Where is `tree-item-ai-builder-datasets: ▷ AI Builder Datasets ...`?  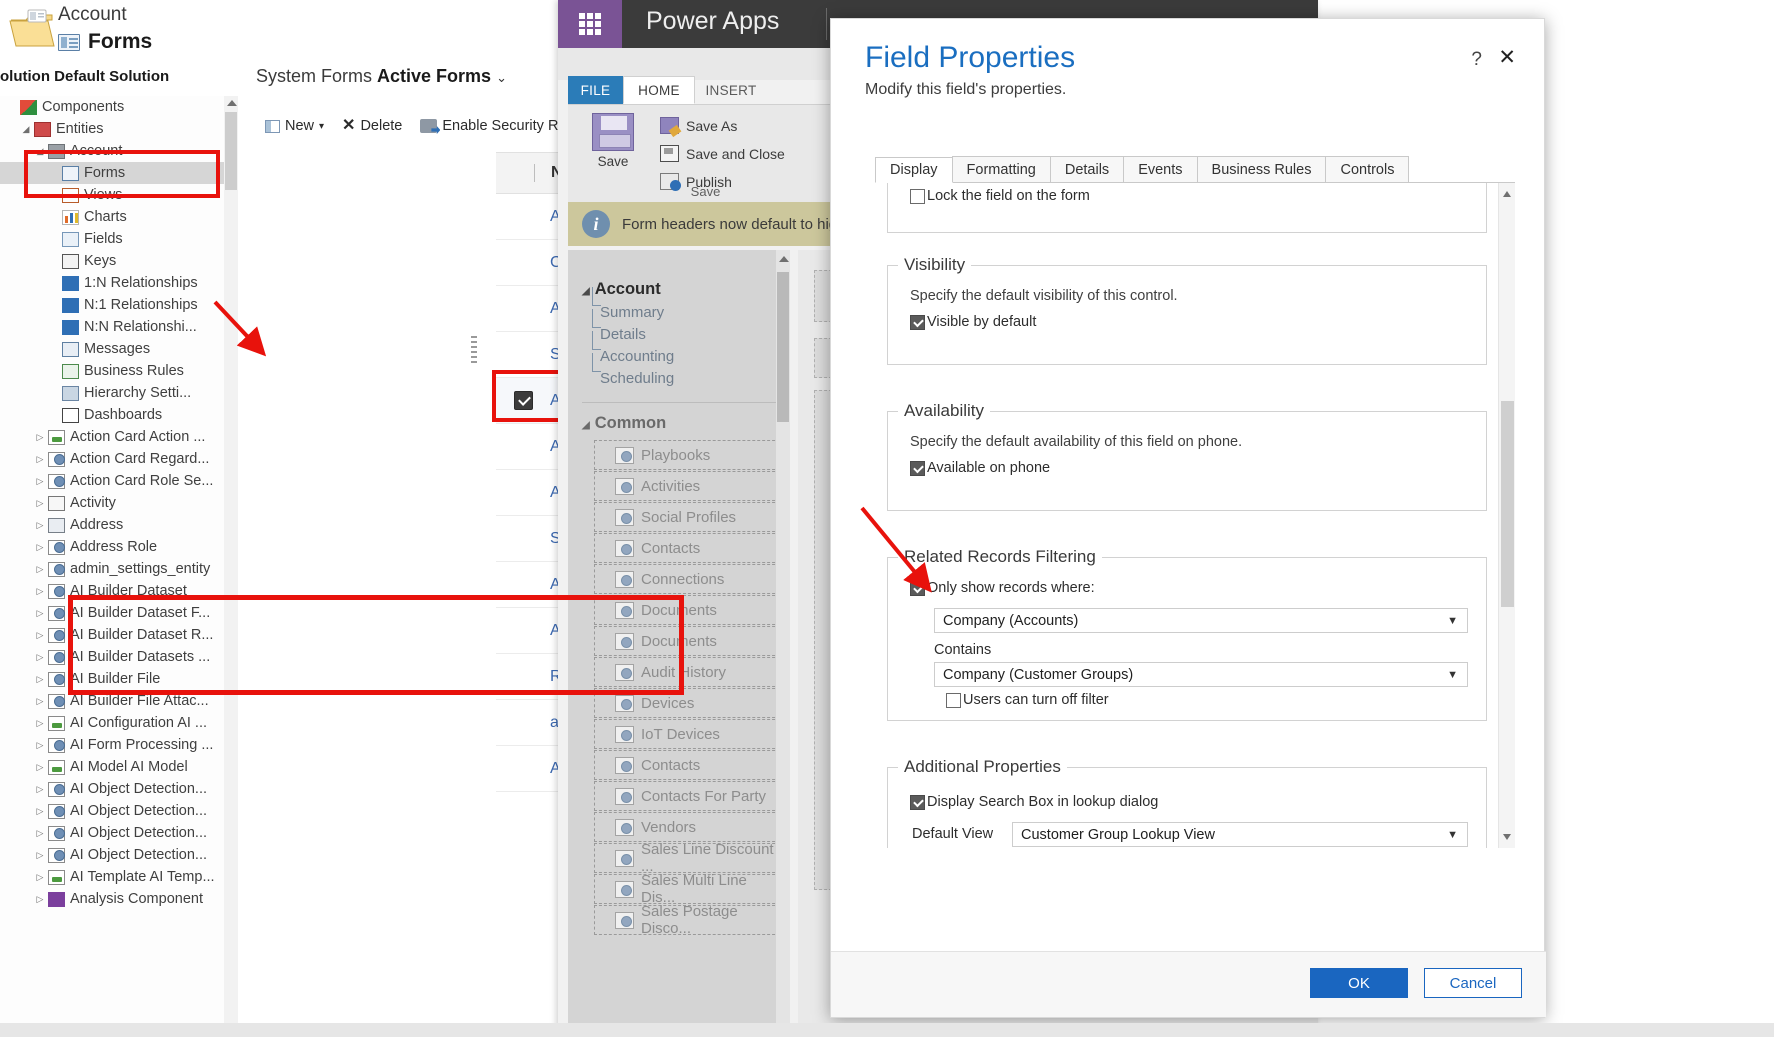 tree-item-ai-builder-datasets: ▷ AI Builder Datasets ... is located at coordinates (119, 657).